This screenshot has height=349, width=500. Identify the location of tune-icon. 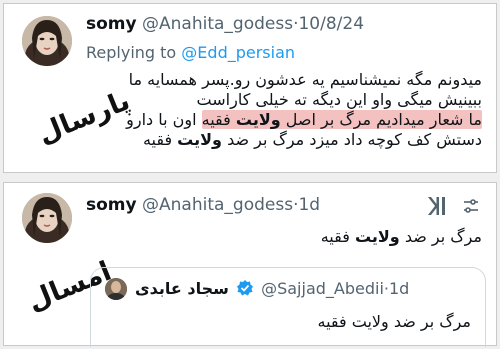
(471, 206).